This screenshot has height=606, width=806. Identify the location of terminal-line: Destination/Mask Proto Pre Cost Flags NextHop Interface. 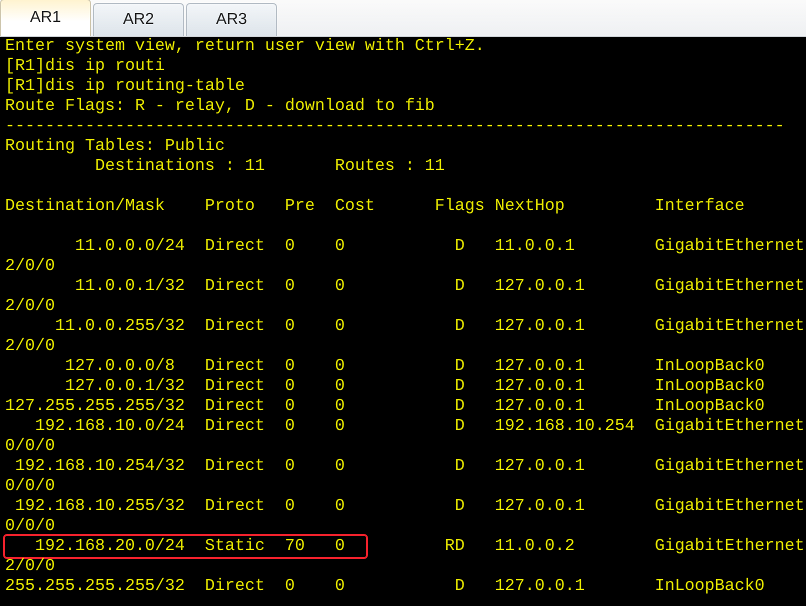
(375, 206).